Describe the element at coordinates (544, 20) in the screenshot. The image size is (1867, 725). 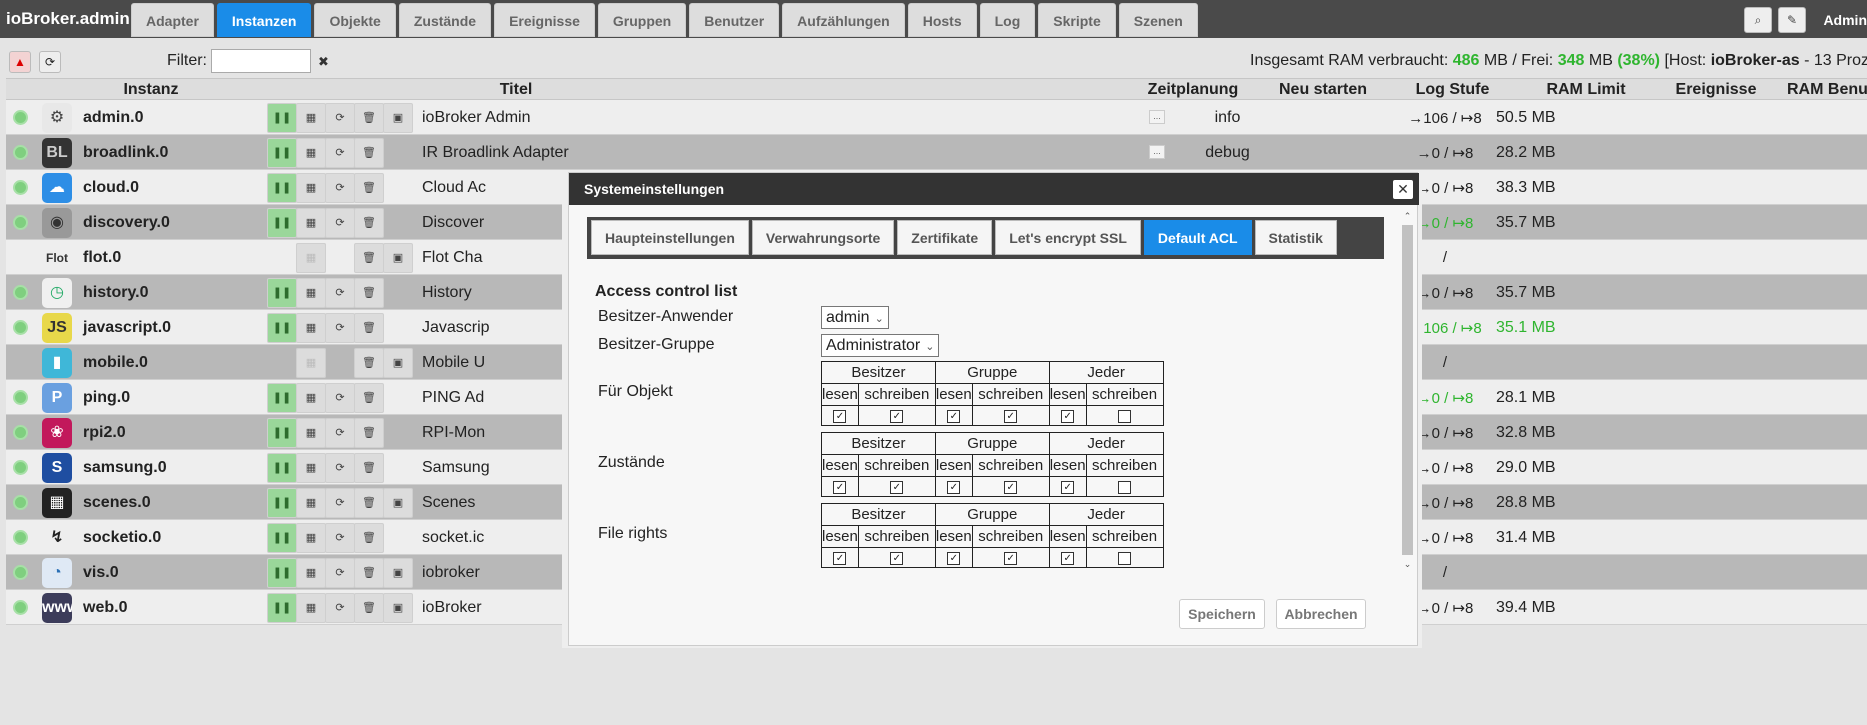
I see `tab-ereignisse: Ereignisse` at that location.